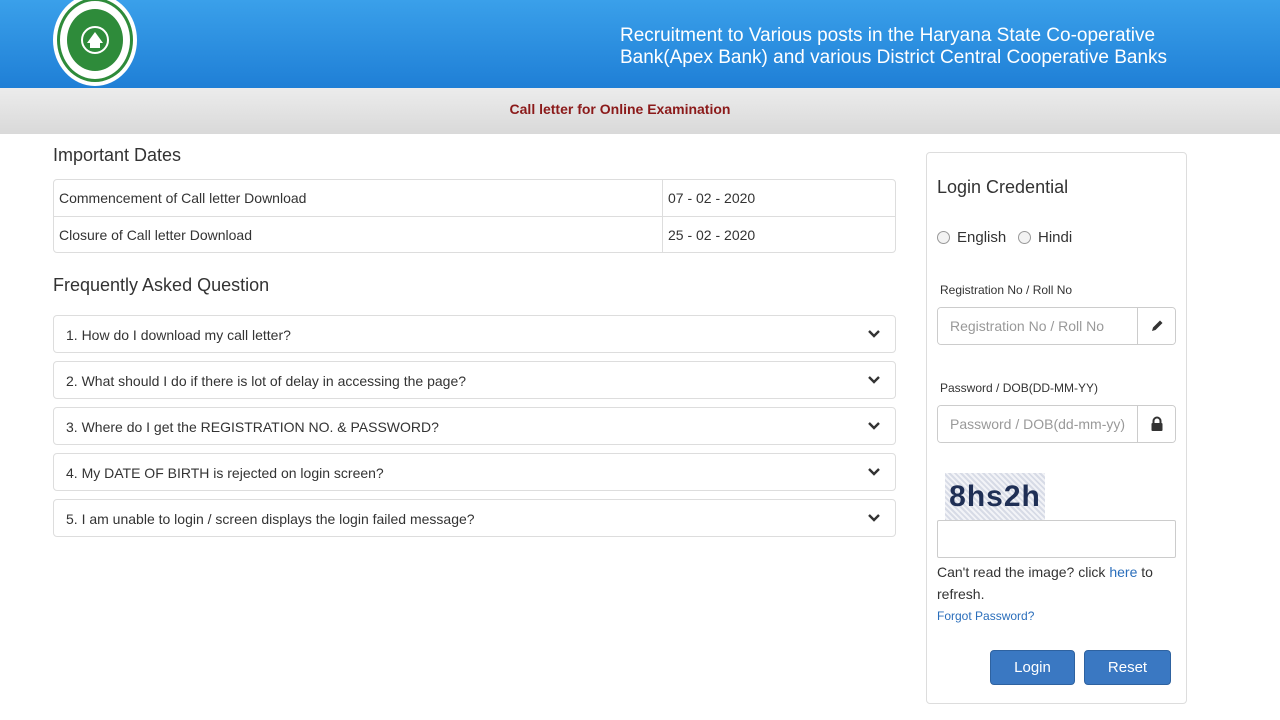 The image size is (1280, 720). What do you see at coordinates (1037, 424) in the screenshot?
I see `password-input` at bounding box center [1037, 424].